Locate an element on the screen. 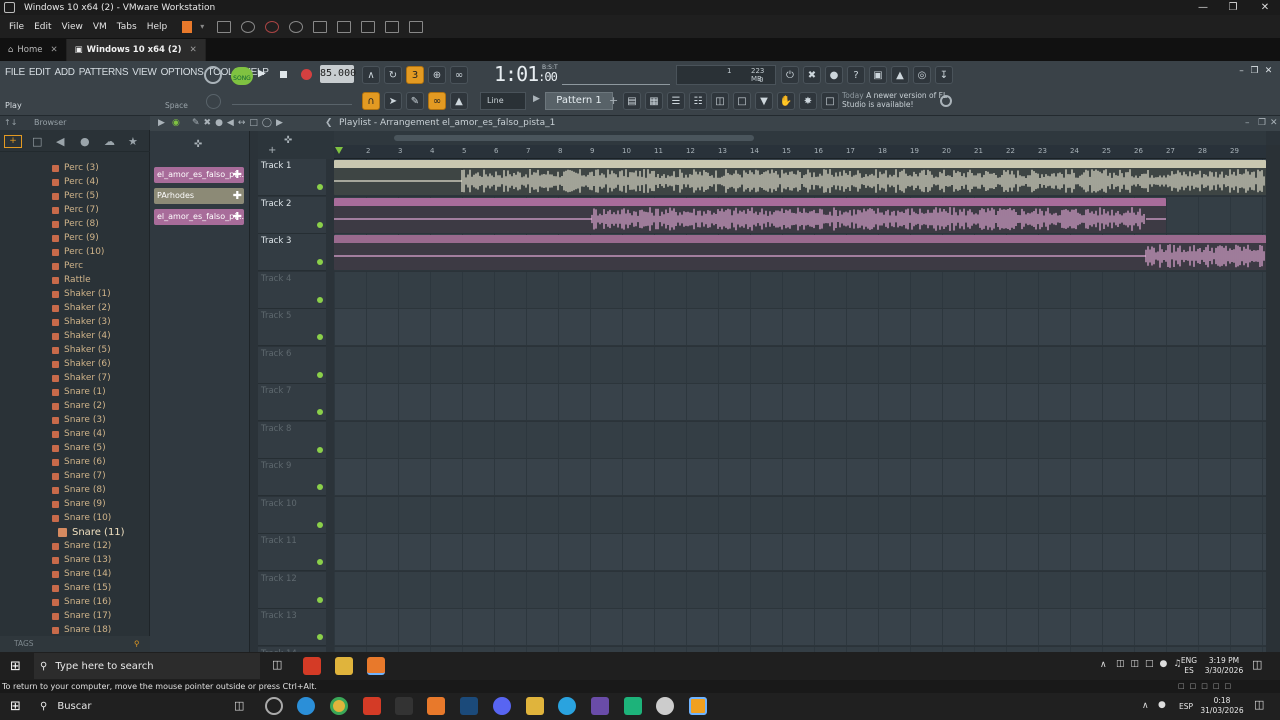 The width and height of the screenshot is (1280, 720). browser-item: Rattle is located at coordinates (75, 280).